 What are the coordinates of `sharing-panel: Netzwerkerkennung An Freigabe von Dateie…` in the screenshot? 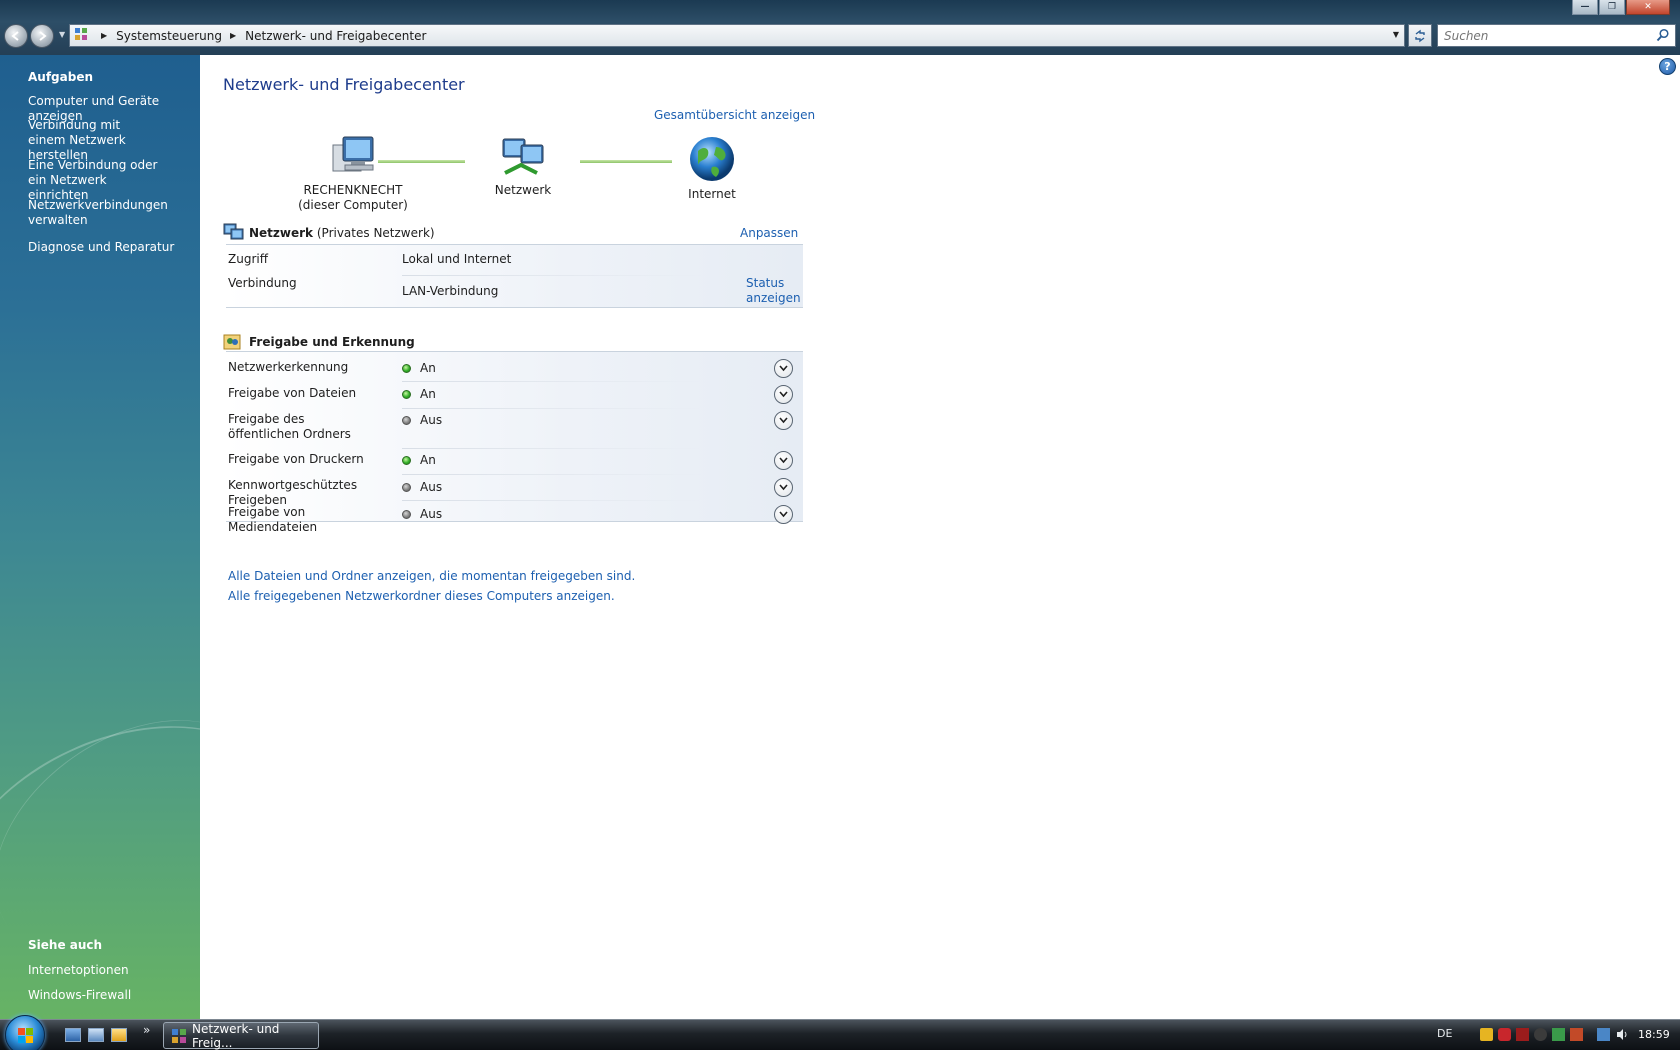 It's located at (514, 442).